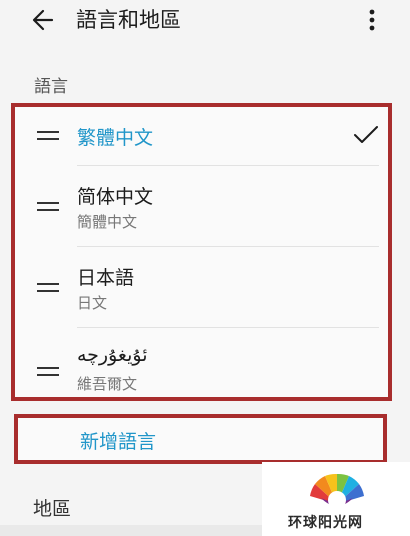 Image resolution: width=410 pixels, height=536 pixels. I want to click on sunburst-logo-icon, so click(337, 491).